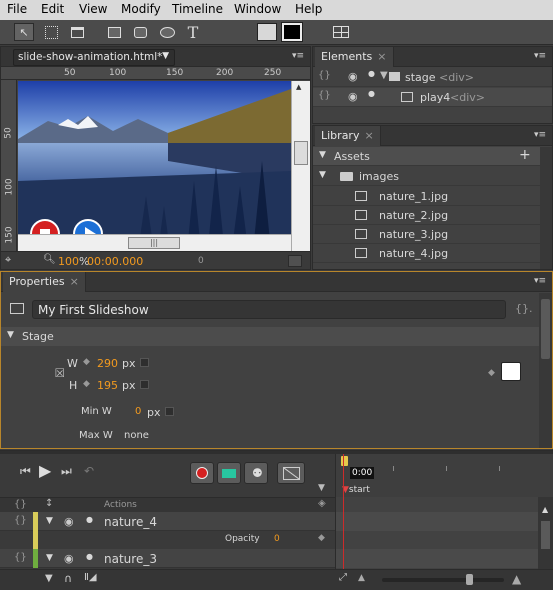 The image size is (553, 590). Describe the element at coordinates (432, 176) in the screenshot. I see `folder-row: ▼ images` at that location.